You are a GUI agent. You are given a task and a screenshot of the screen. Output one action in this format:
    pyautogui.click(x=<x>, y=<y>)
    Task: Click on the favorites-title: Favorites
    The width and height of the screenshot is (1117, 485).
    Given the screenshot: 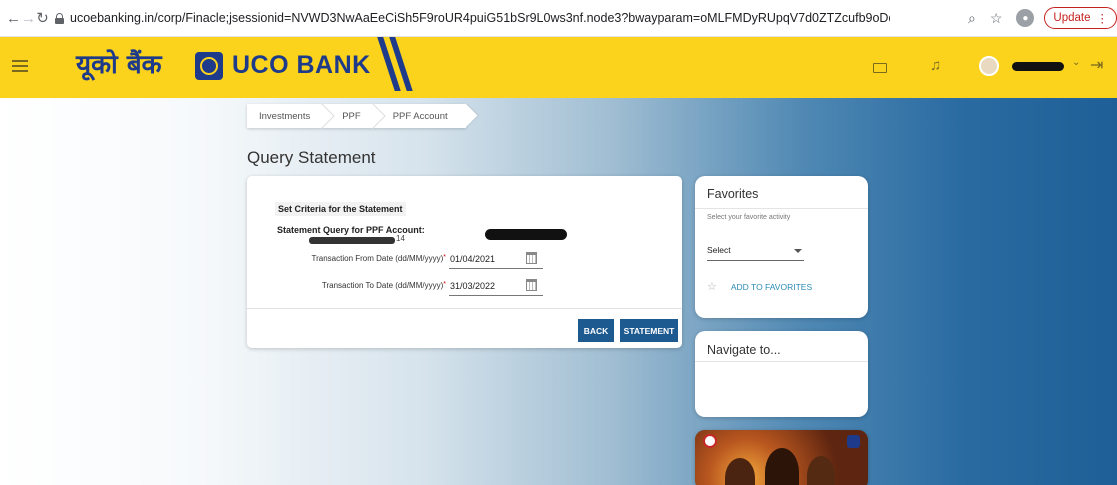 What is the action you would take?
    pyautogui.click(x=733, y=194)
    